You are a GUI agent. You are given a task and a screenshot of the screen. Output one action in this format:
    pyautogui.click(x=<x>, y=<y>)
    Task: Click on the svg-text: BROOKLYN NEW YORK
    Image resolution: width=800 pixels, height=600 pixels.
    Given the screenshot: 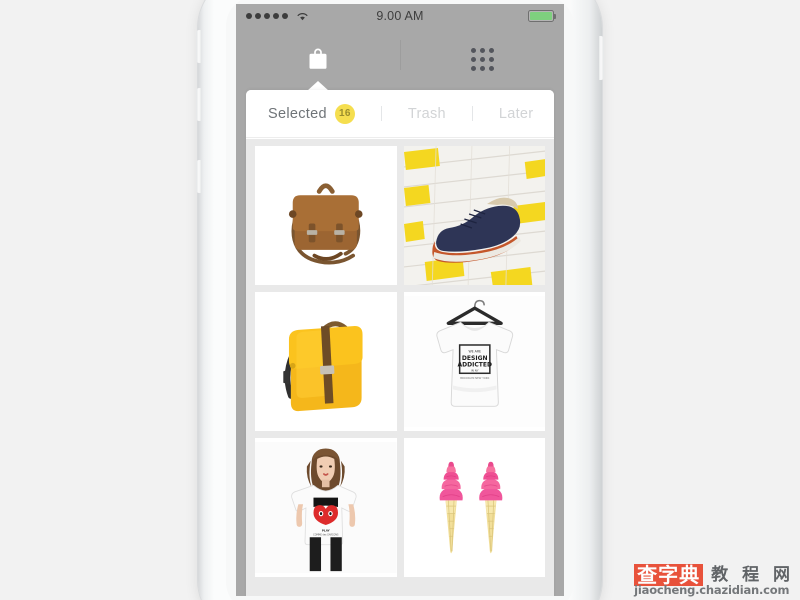 What is the action you would take?
    pyautogui.click(x=474, y=378)
    